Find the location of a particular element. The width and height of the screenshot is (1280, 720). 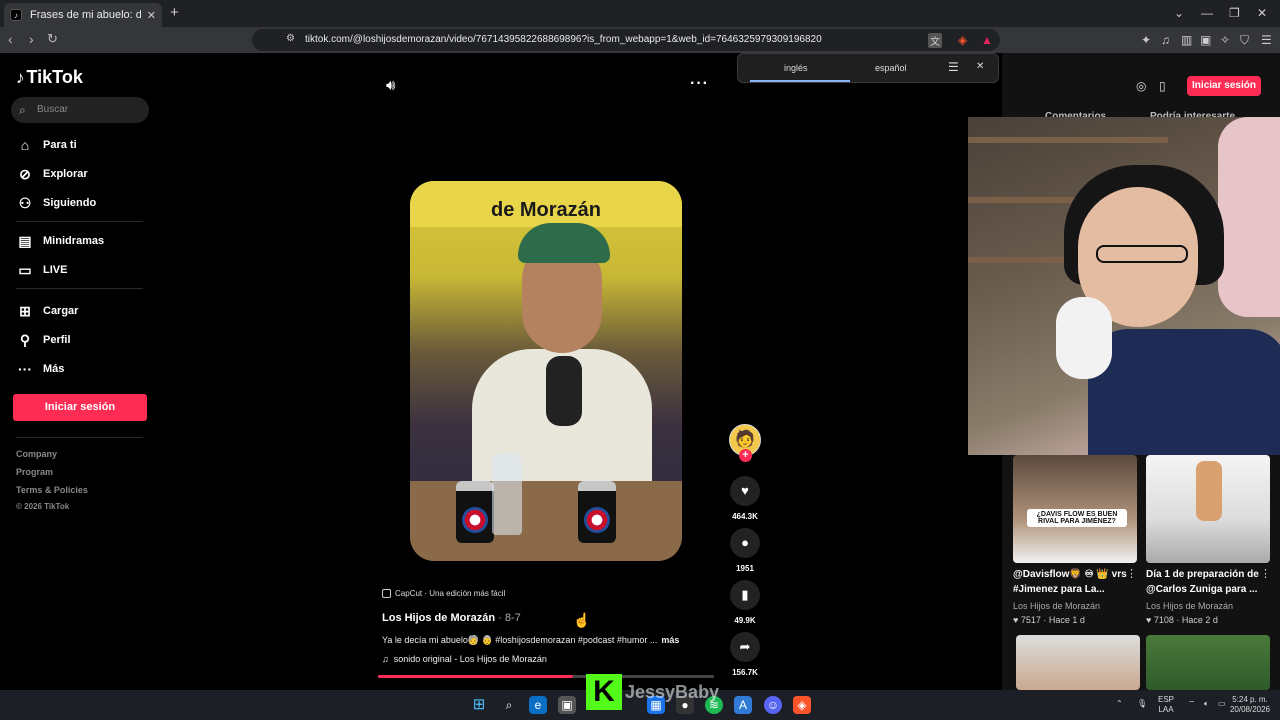

heart-icon: ♥ is located at coordinates (745, 491).